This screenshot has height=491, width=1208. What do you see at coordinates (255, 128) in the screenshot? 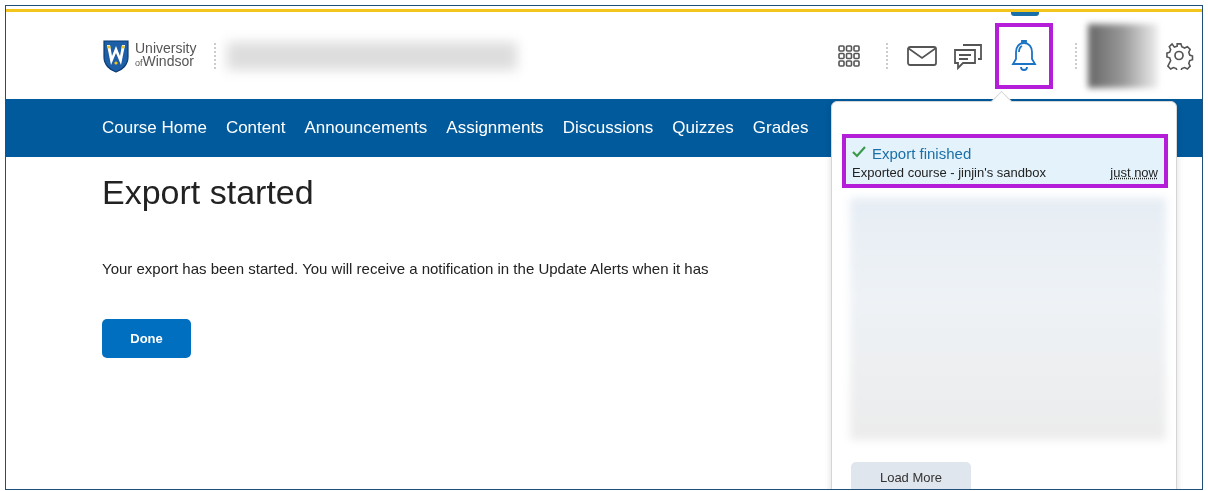
I see `nav-link: Content` at bounding box center [255, 128].